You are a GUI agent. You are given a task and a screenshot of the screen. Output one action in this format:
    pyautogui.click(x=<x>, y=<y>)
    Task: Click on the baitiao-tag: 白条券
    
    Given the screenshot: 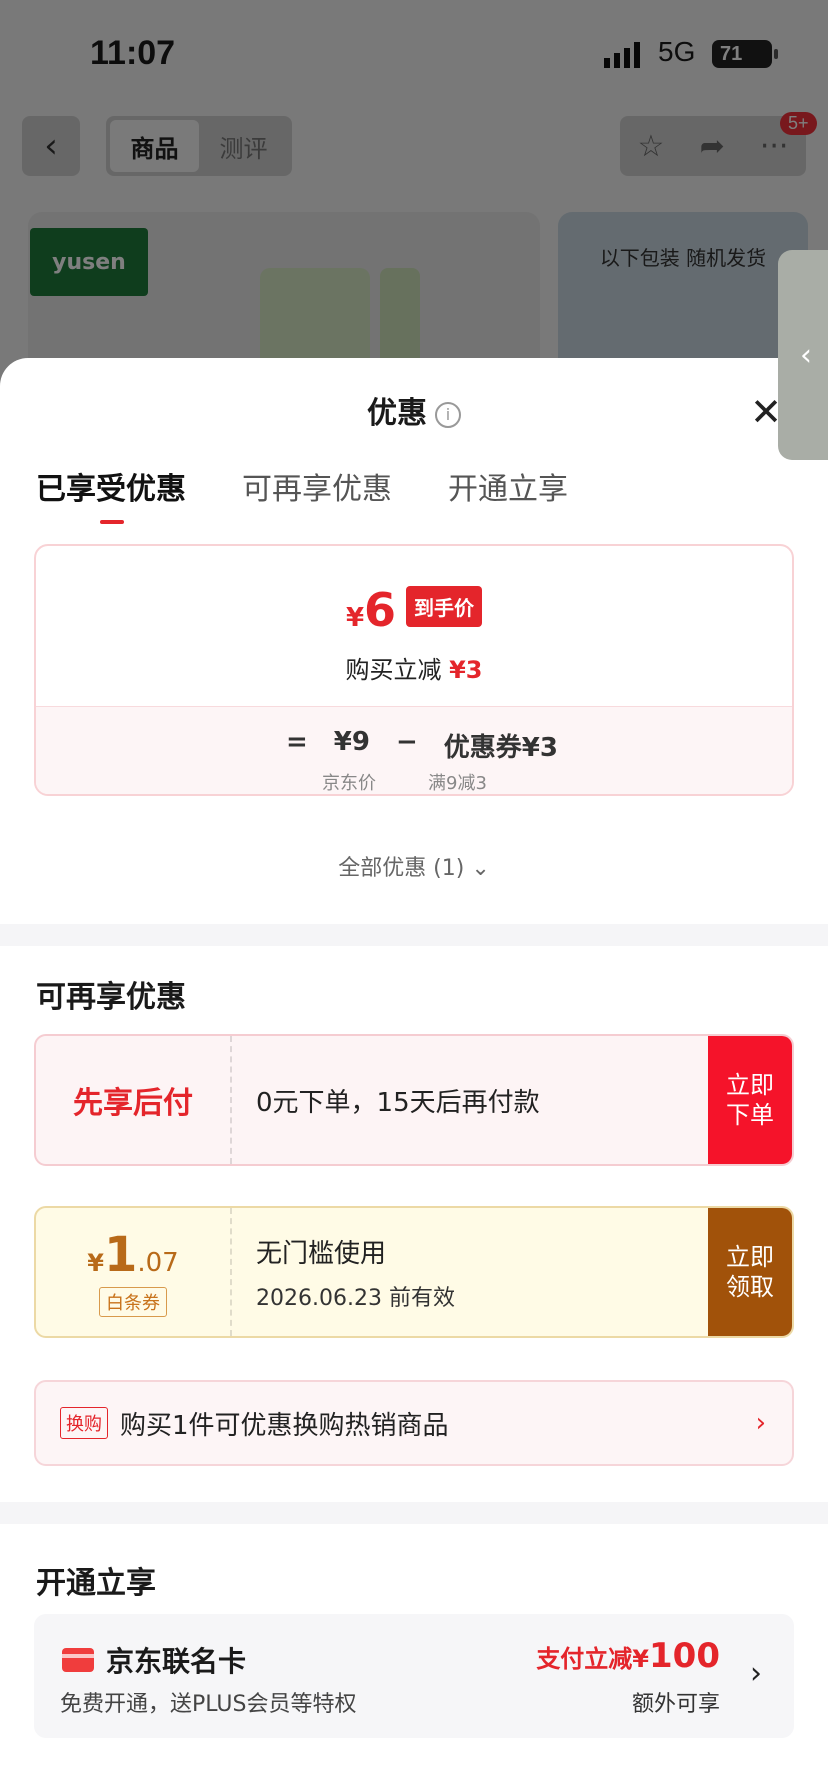 What is the action you would take?
    pyautogui.click(x=133, y=1302)
    